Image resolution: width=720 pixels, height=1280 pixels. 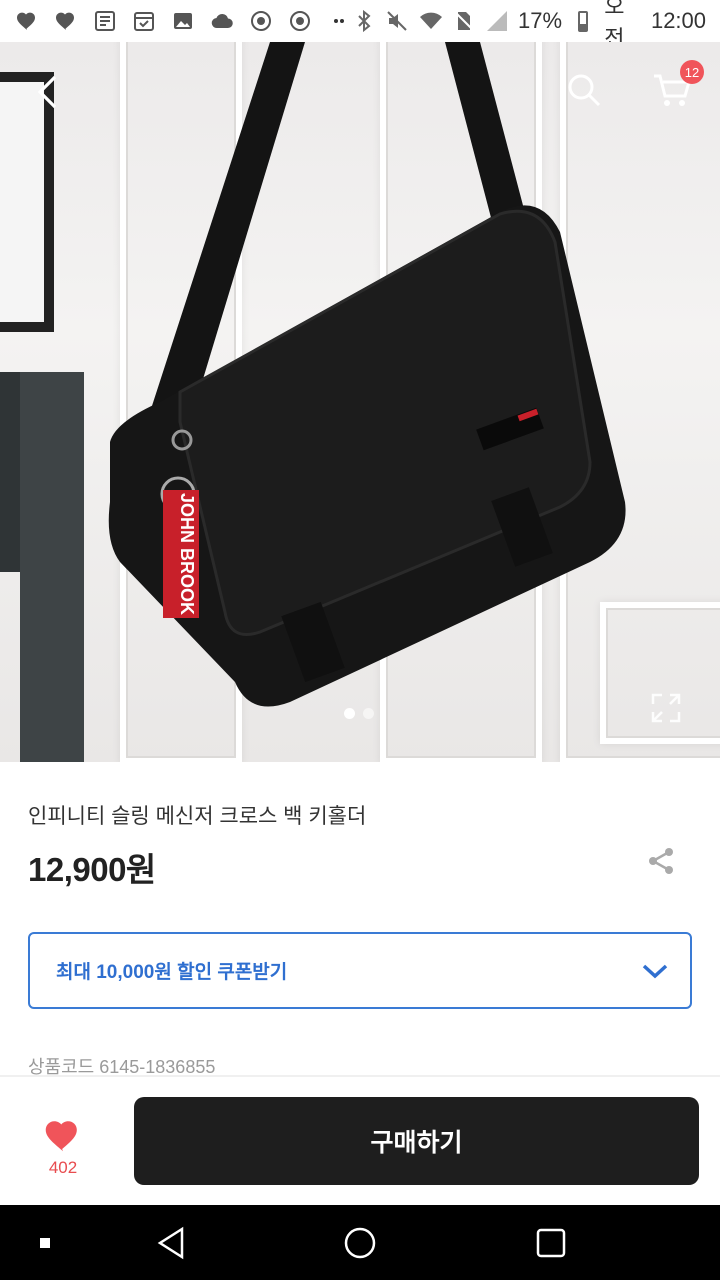 I want to click on like-count: 402, so click(x=63, y=1167).